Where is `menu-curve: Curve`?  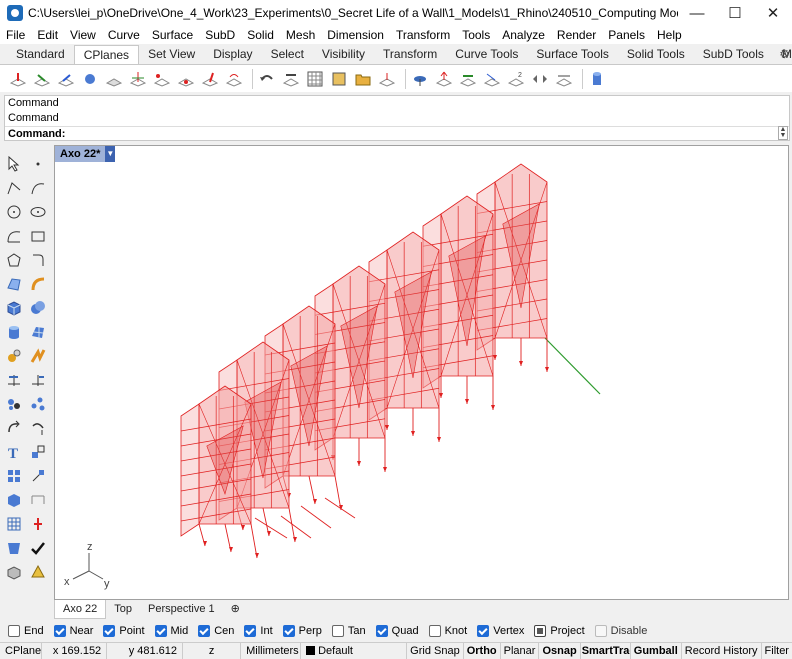
menu-curve: Curve is located at coordinates (124, 35).